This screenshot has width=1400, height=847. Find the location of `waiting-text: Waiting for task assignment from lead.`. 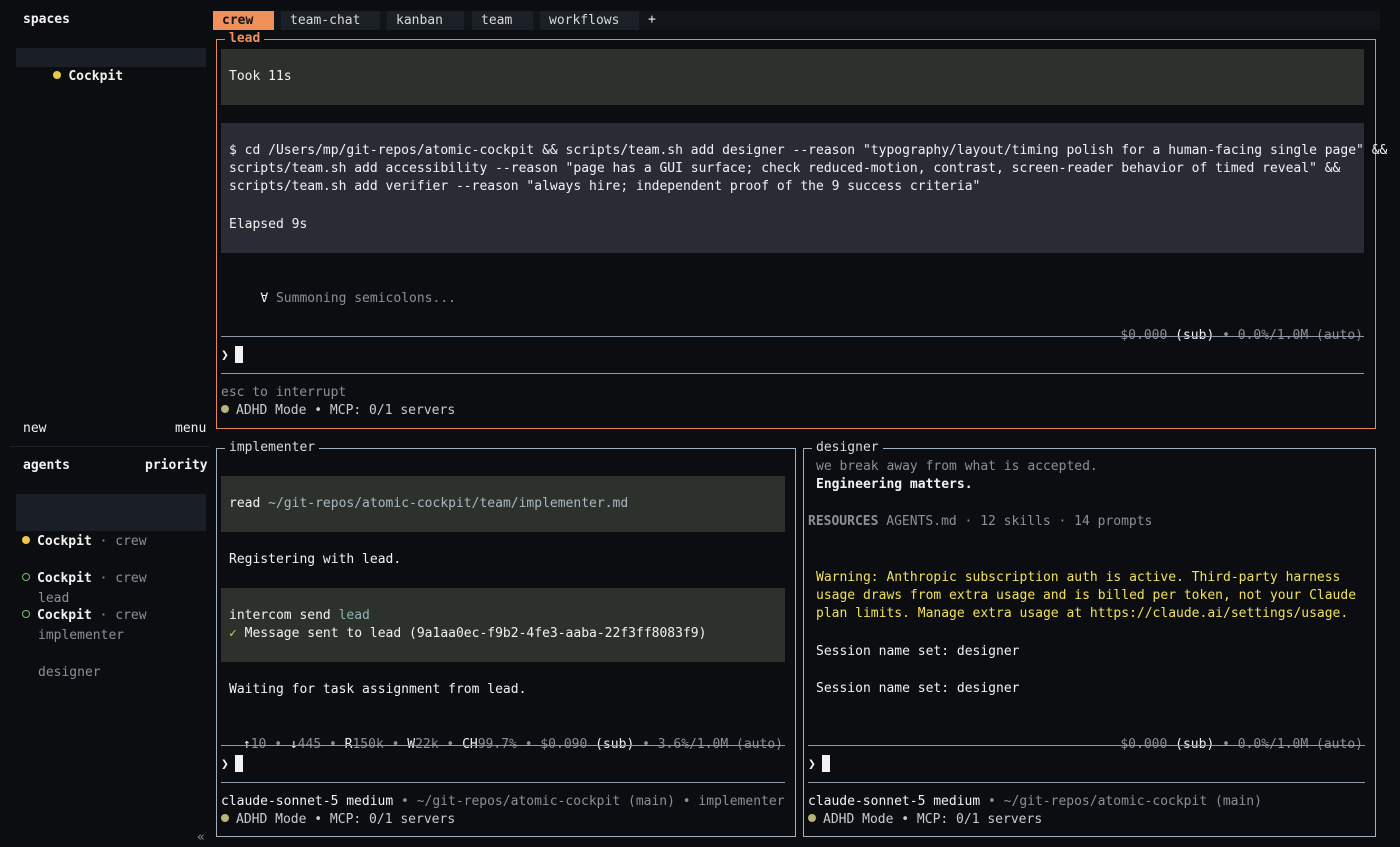

waiting-text: Waiting for task assignment from lead. is located at coordinates (378, 689).